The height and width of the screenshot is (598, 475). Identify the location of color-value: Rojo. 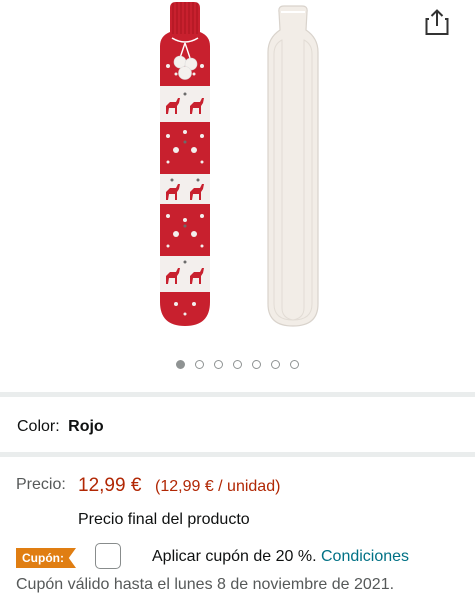
(86, 426).